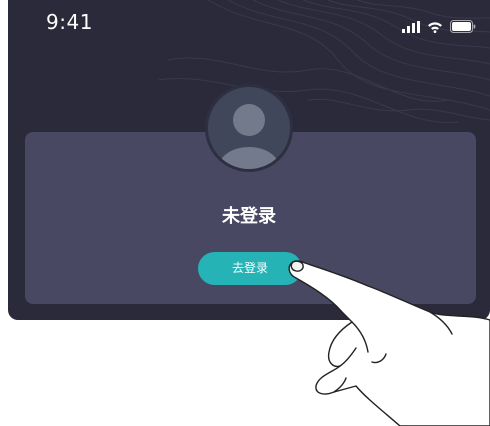 The width and height of the screenshot is (490, 426). Describe the element at coordinates (69, 22) in the screenshot. I see `status-time: 9:41` at that location.